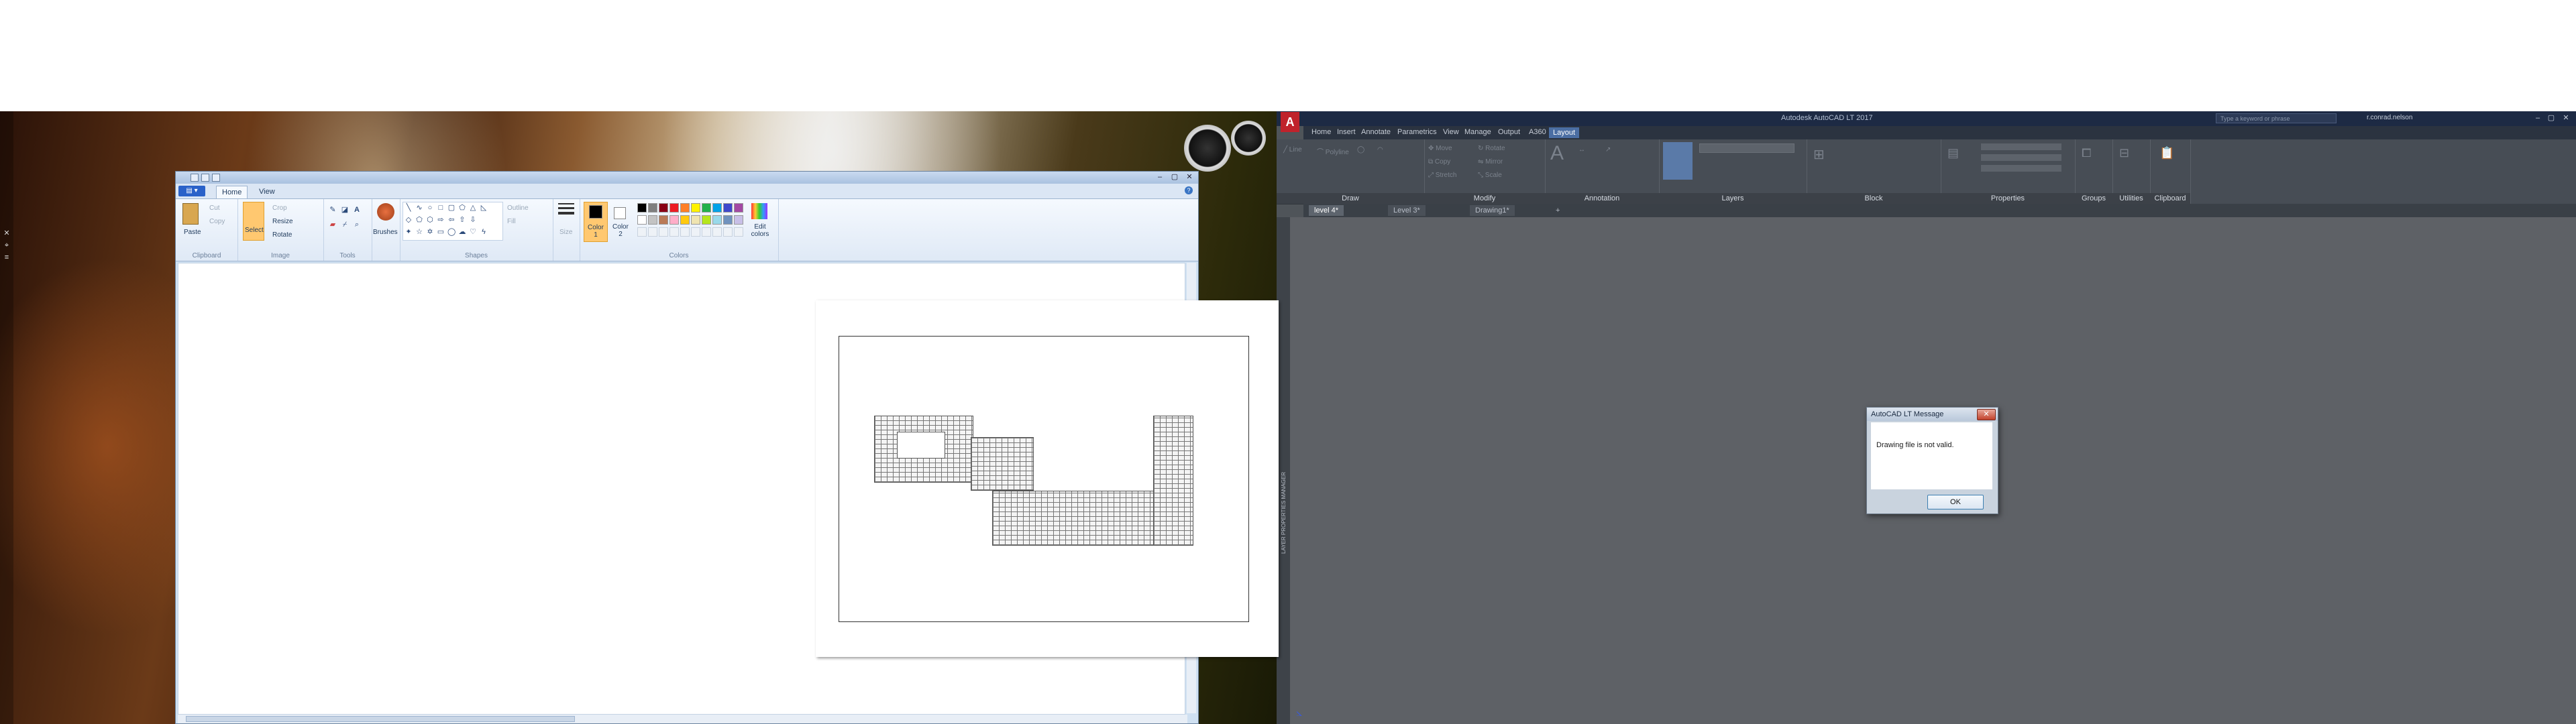 The image size is (2576, 724). I want to click on minimize-button: –, so click(1159, 177).